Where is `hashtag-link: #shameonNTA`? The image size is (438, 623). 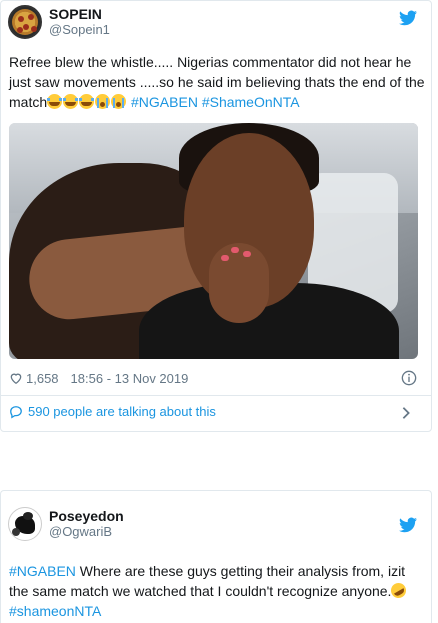 hashtag-link: #shameonNTA is located at coordinates (55, 611).